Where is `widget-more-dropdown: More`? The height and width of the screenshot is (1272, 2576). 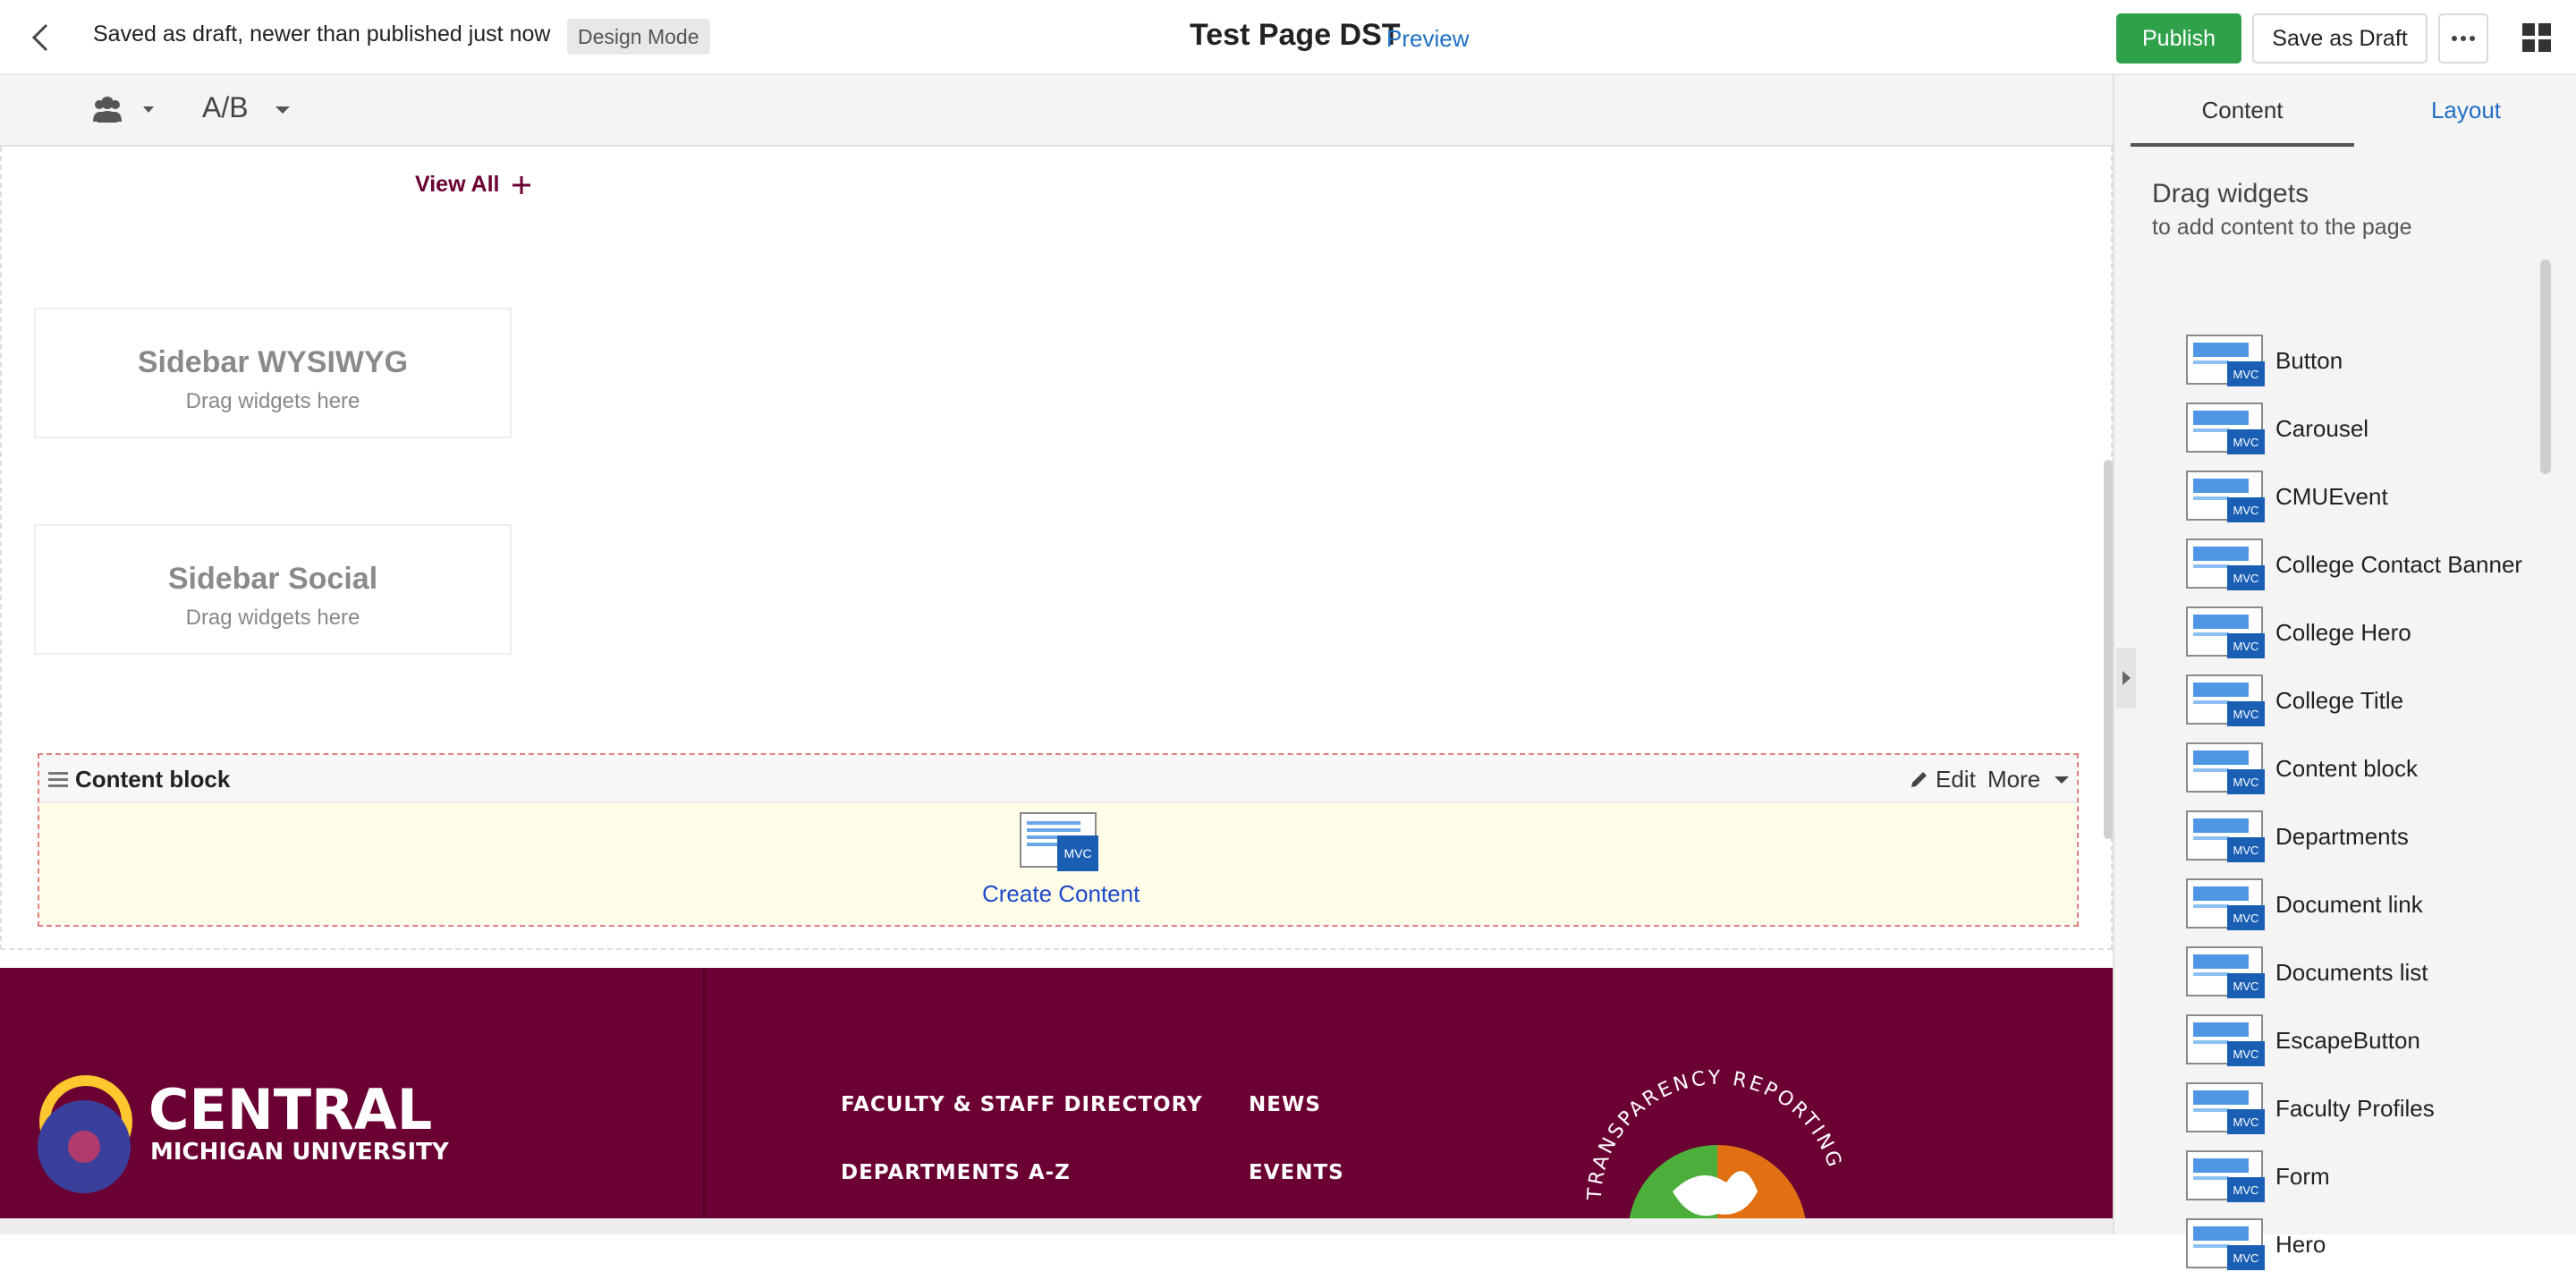
widget-more-dropdown: More is located at coordinates (2029, 779).